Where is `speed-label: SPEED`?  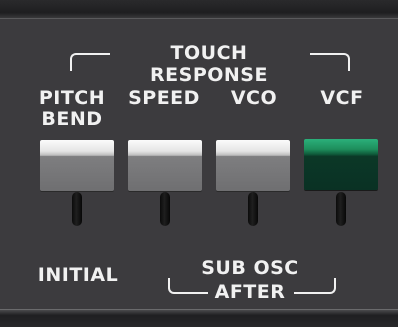 speed-label: SPEED is located at coordinates (164, 98).